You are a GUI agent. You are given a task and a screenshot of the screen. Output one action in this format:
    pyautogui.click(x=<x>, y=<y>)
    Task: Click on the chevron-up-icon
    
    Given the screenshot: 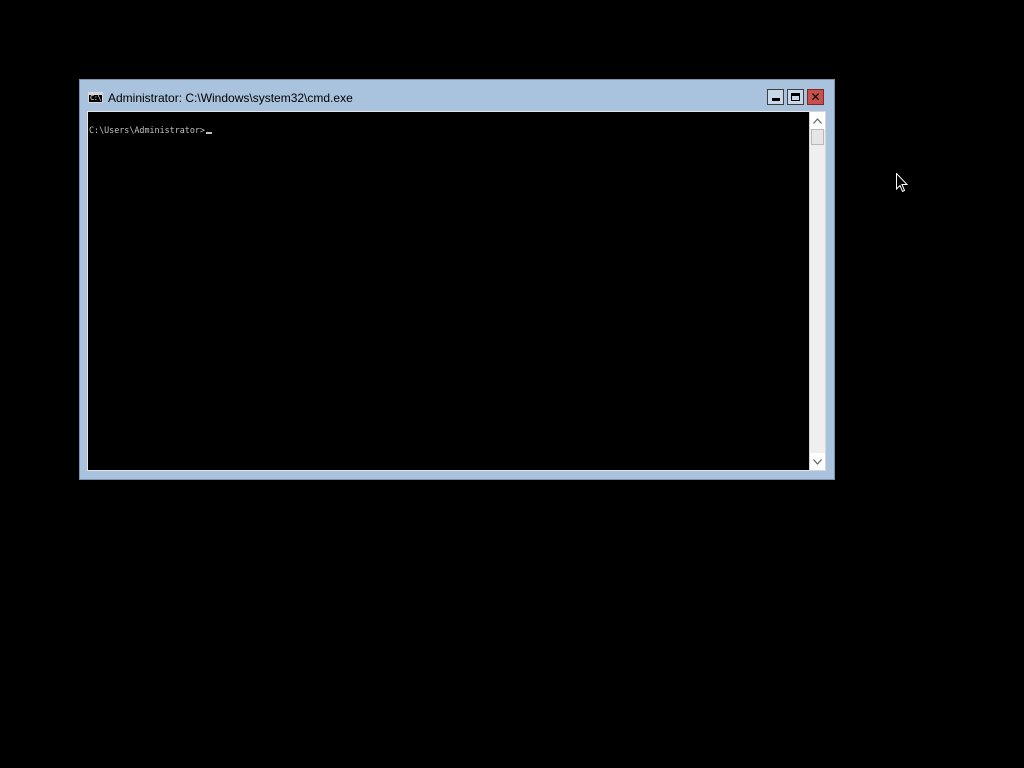 What is the action you would take?
    pyautogui.click(x=817, y=120)
    